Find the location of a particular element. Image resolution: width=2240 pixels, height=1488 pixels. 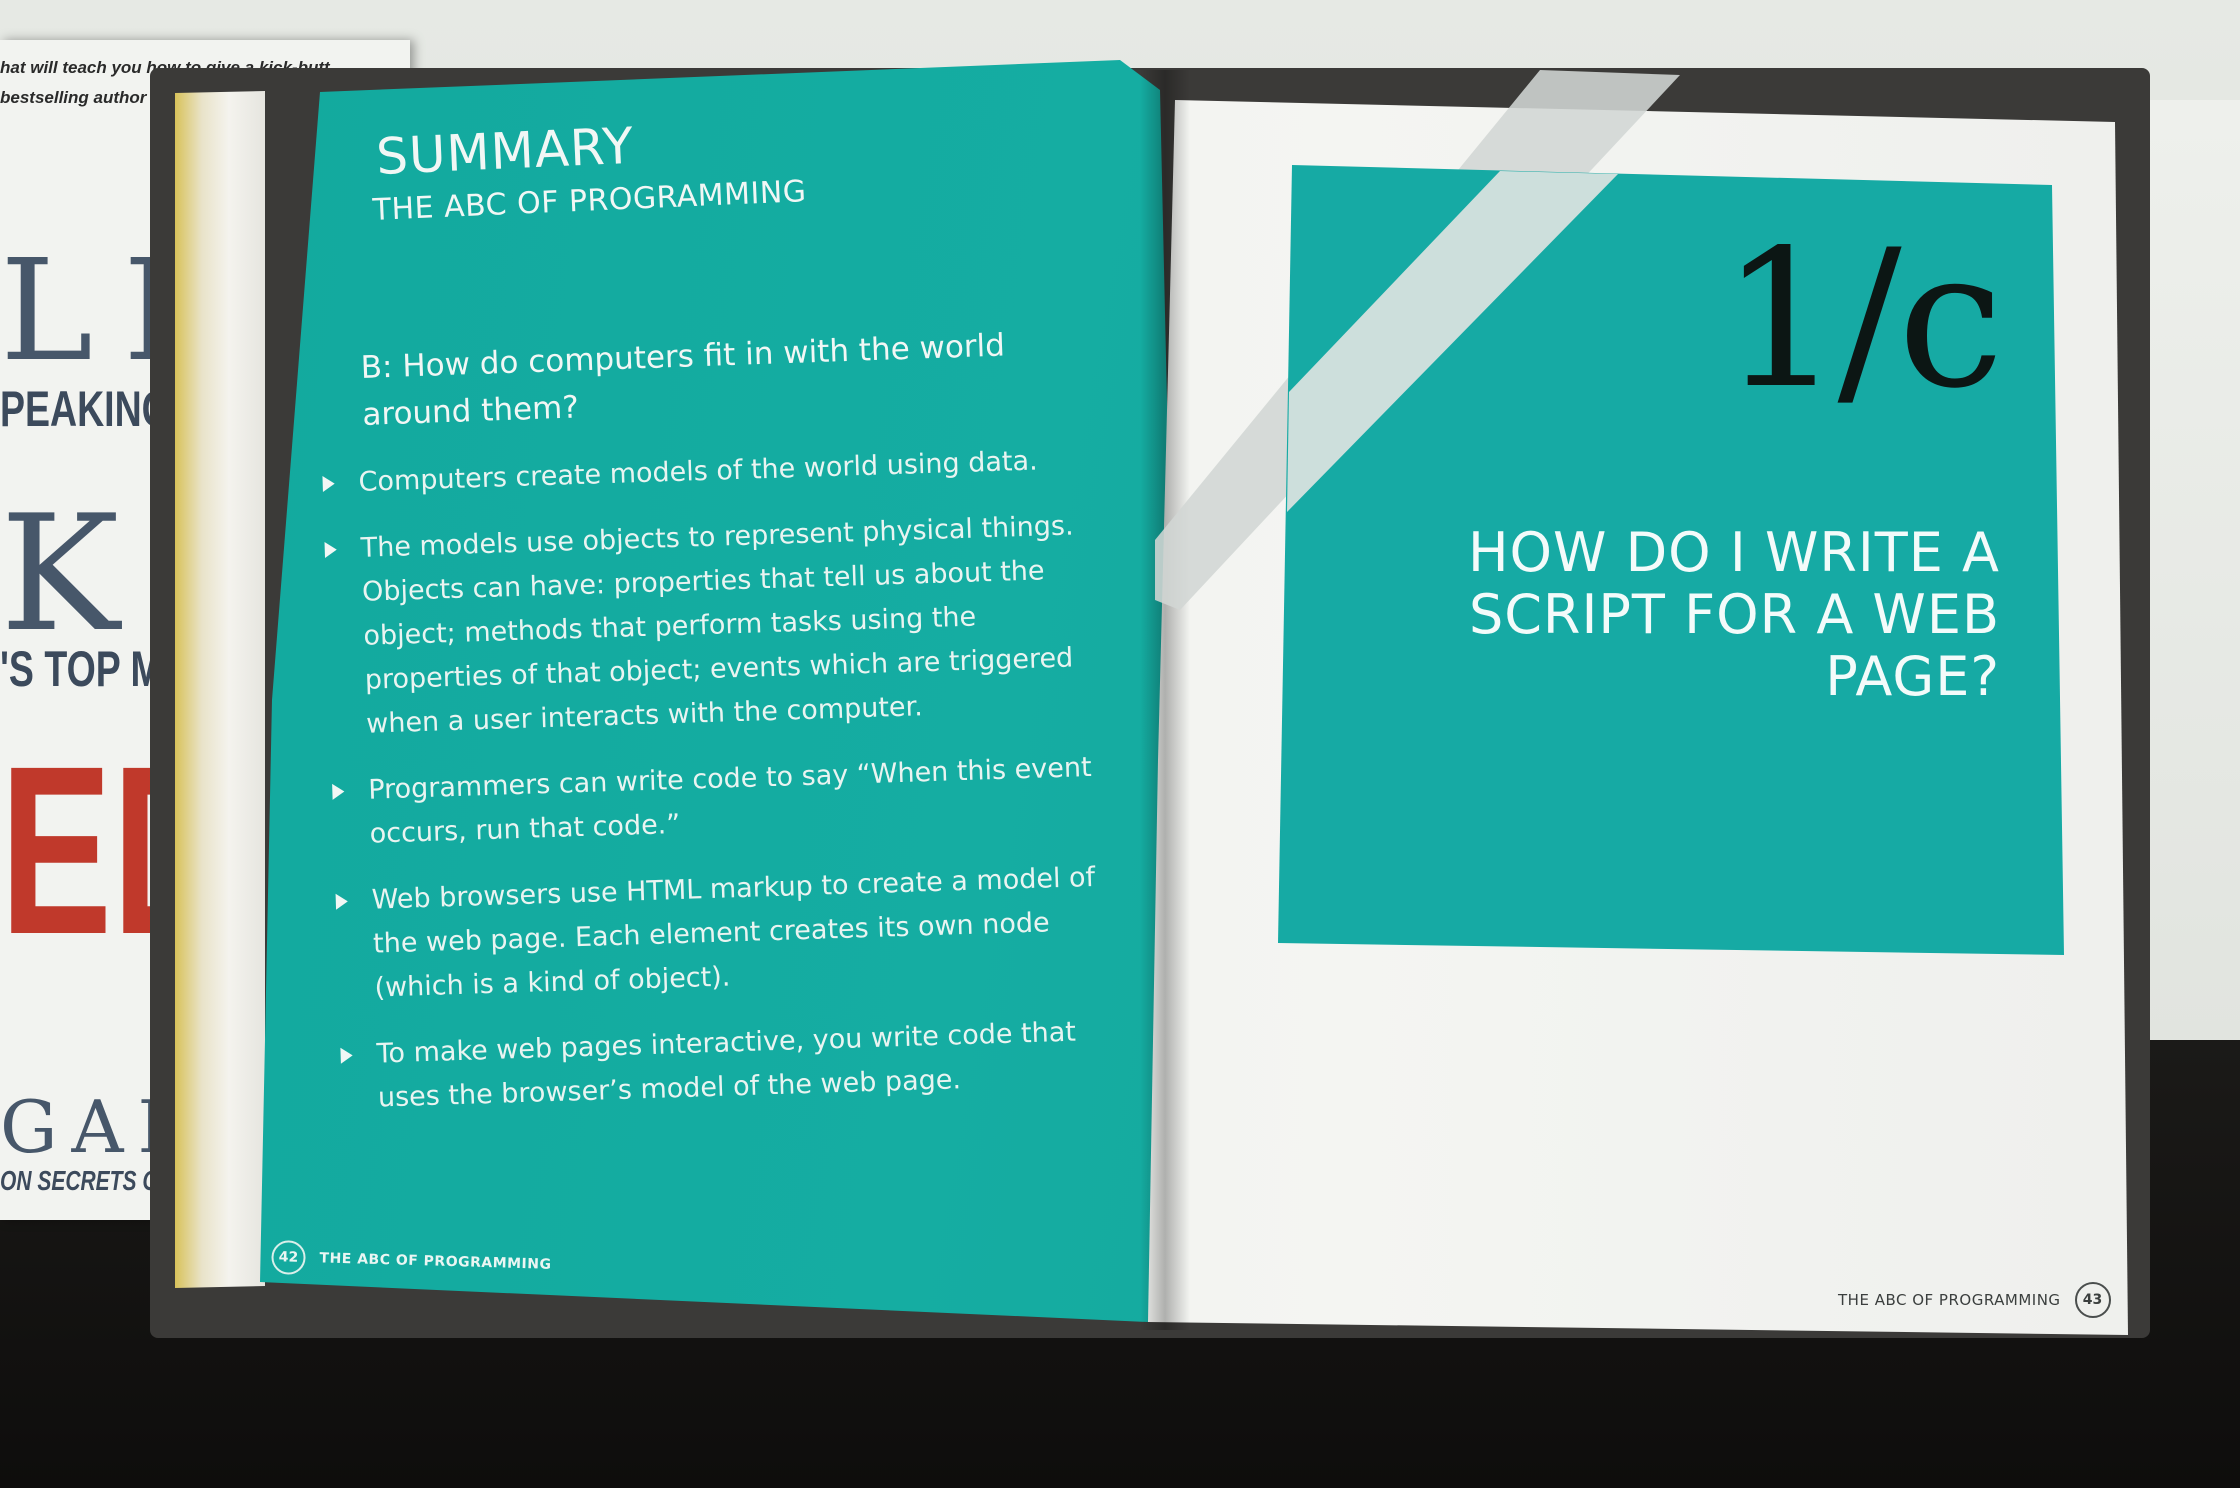

page-title: SUMMARY is located at coordinates (505, 151).